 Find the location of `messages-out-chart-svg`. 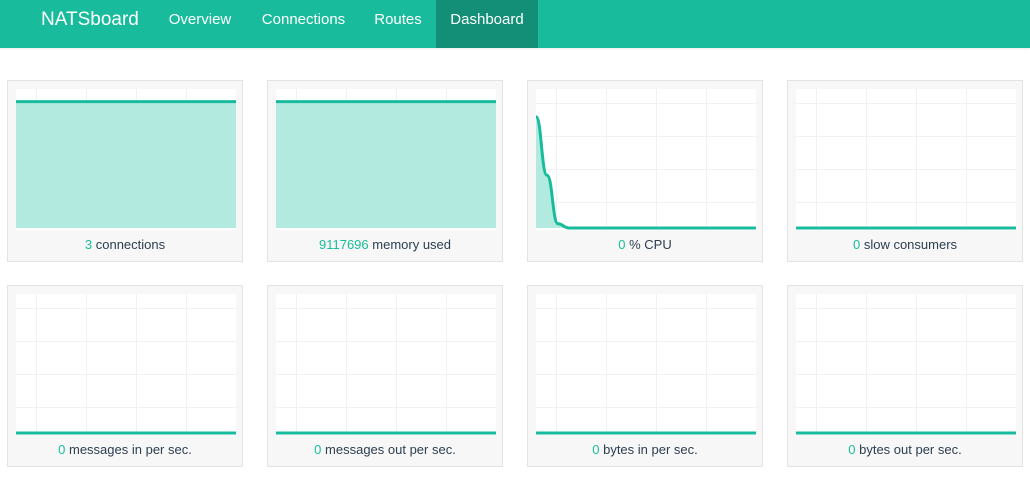

messages-out-chart-svg is located at coordinates (386, 364).